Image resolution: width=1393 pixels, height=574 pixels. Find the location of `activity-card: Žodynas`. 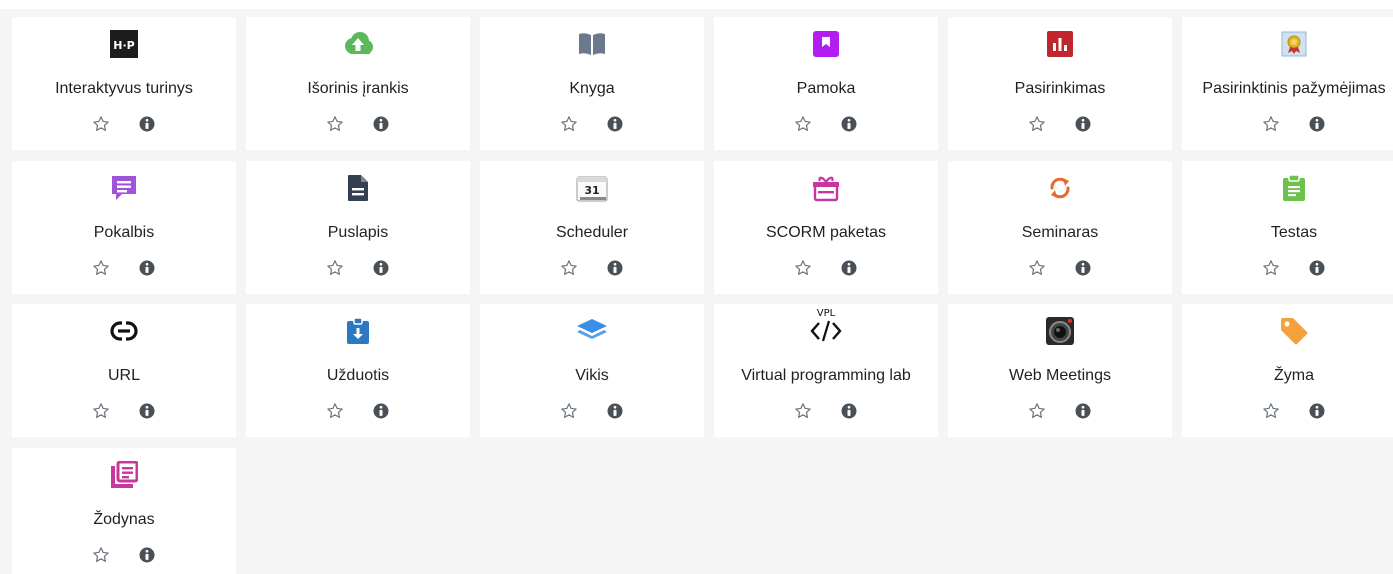

activity-card: Žodynas is located at coordinates (124, 511).